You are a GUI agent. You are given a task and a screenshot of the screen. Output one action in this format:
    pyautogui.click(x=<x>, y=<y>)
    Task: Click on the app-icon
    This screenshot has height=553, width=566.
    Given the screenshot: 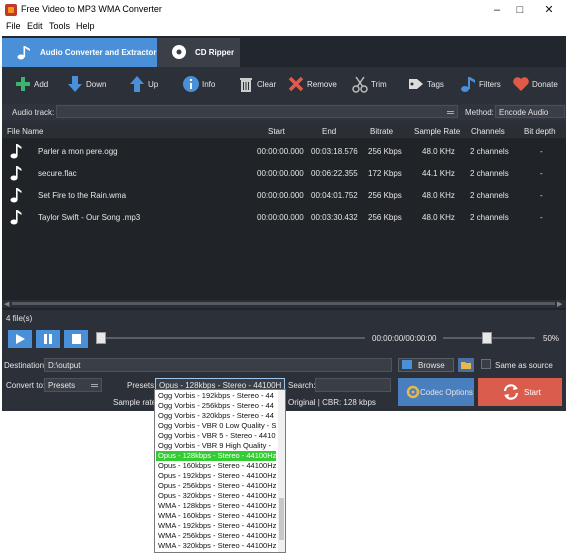 What is the action you would take?
    pyautogui.click(x=11, y=10)
    